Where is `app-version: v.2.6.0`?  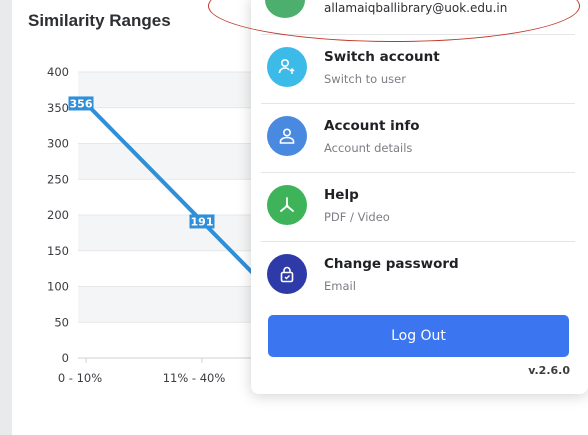 app-version: v.2.6.0 is located at coordinates (549, 370).